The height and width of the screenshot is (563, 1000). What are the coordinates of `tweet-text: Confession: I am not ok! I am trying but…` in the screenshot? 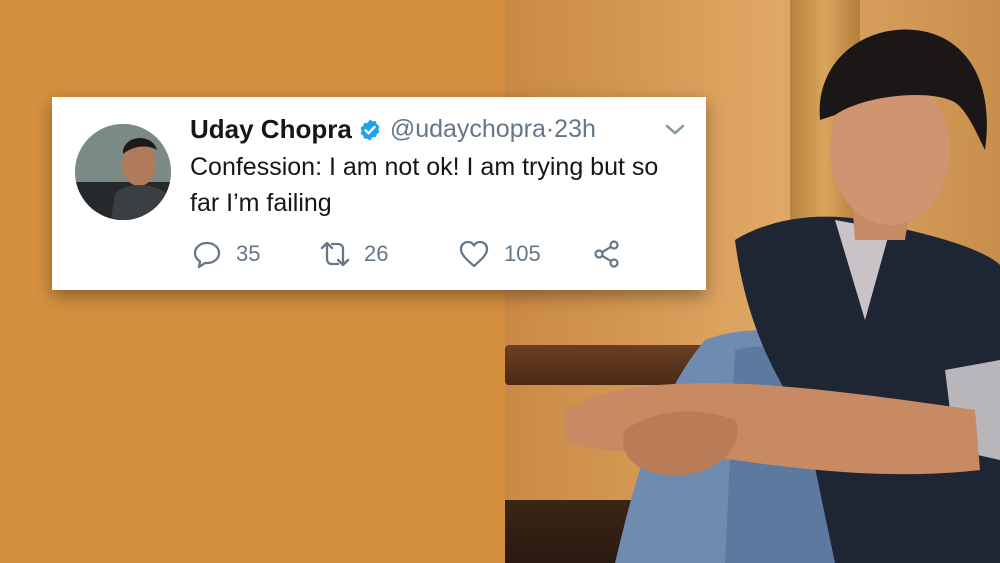 It's located at (424, 185).